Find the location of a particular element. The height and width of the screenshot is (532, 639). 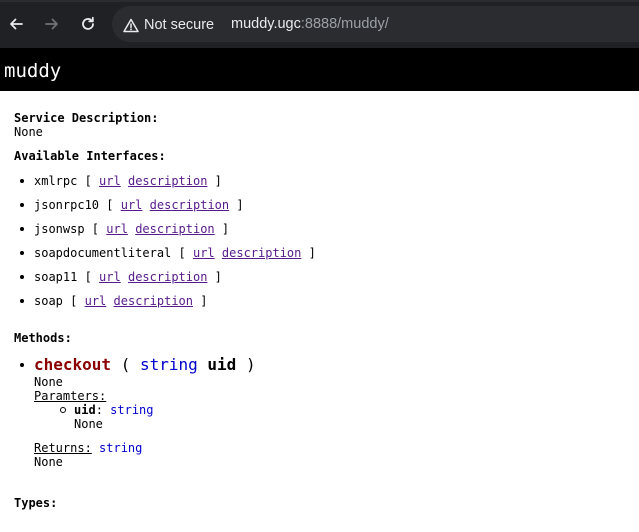

method-signature: checkout ( string uid ) is located at coordinates (145, 364).